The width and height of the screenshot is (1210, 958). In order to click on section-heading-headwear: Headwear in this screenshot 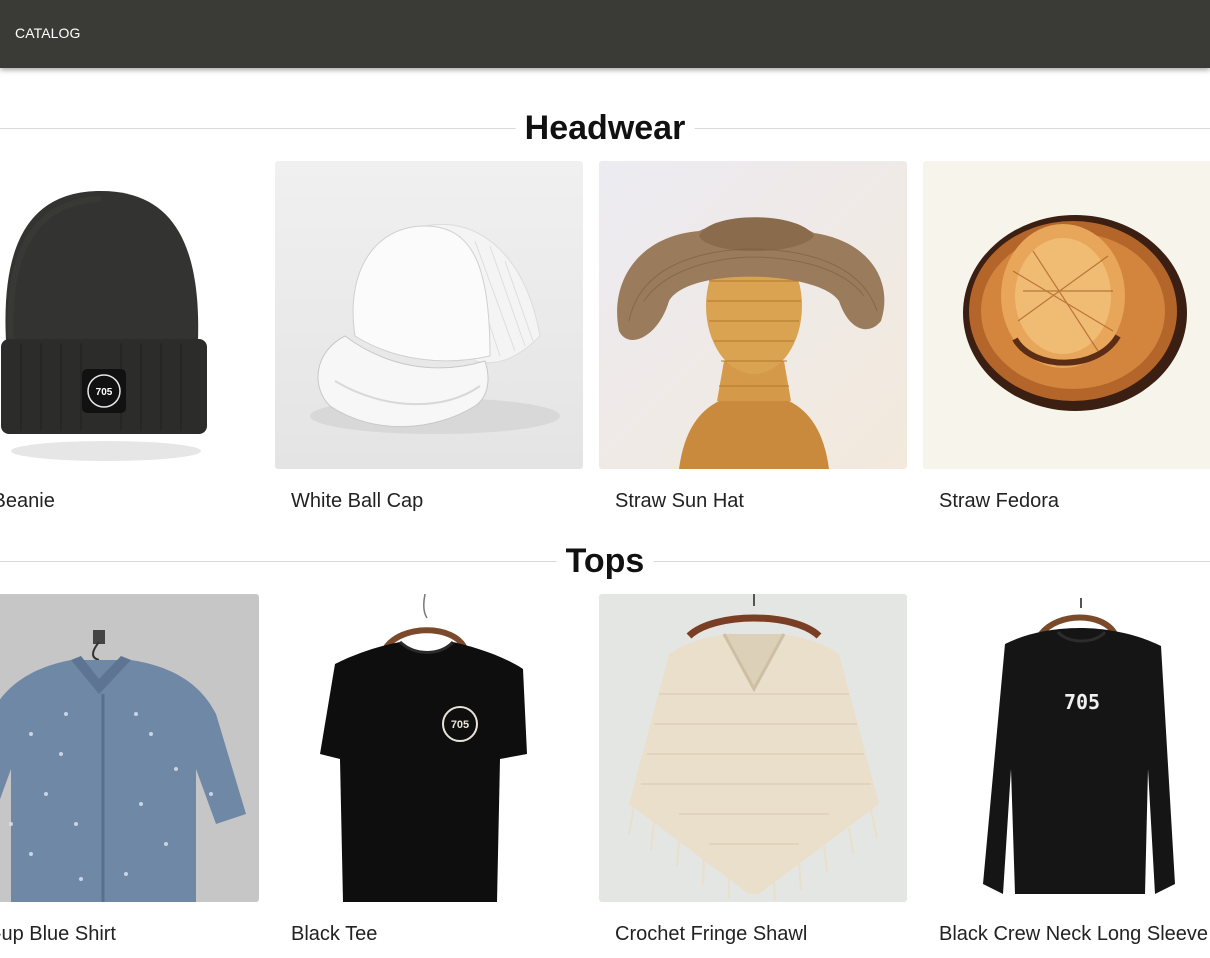, I will do `click(605, 128)`.